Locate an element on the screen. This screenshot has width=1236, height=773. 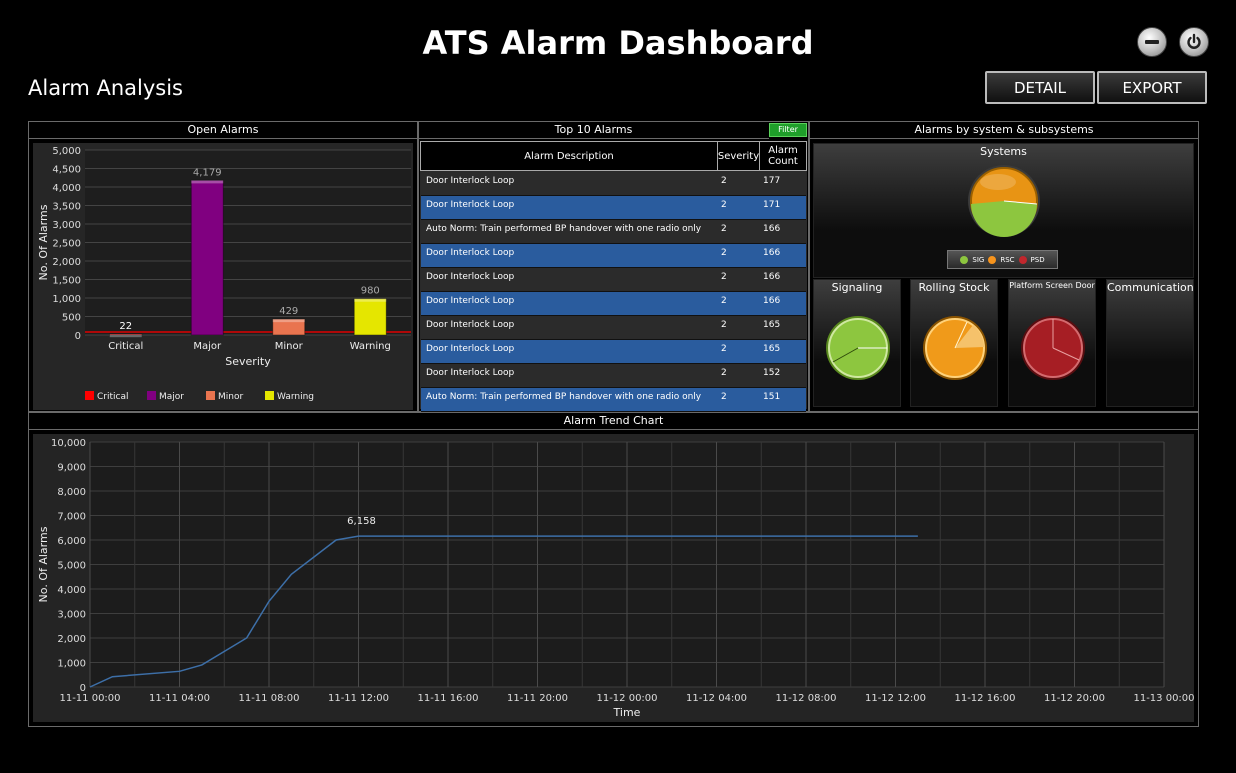
y-tick-label: 8,000 is located at coordinates (71, 492).